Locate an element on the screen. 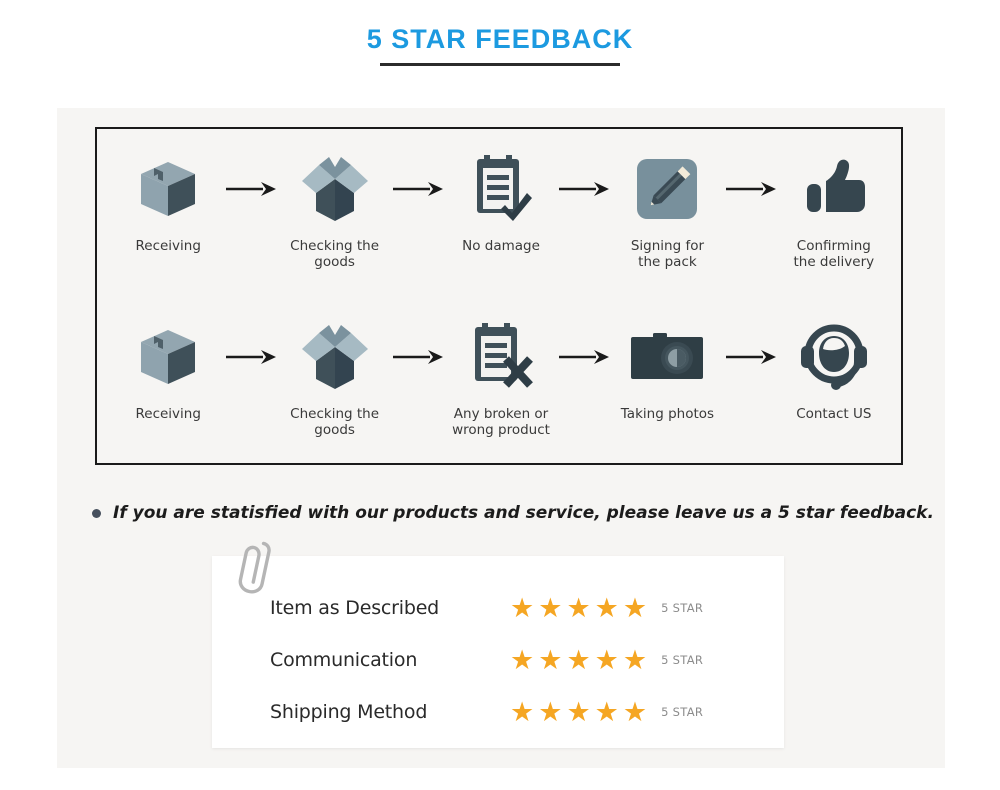 This screenshot has height=790, width=1000. flow-step-label: Taking photos is located at coordinates (667, 414).